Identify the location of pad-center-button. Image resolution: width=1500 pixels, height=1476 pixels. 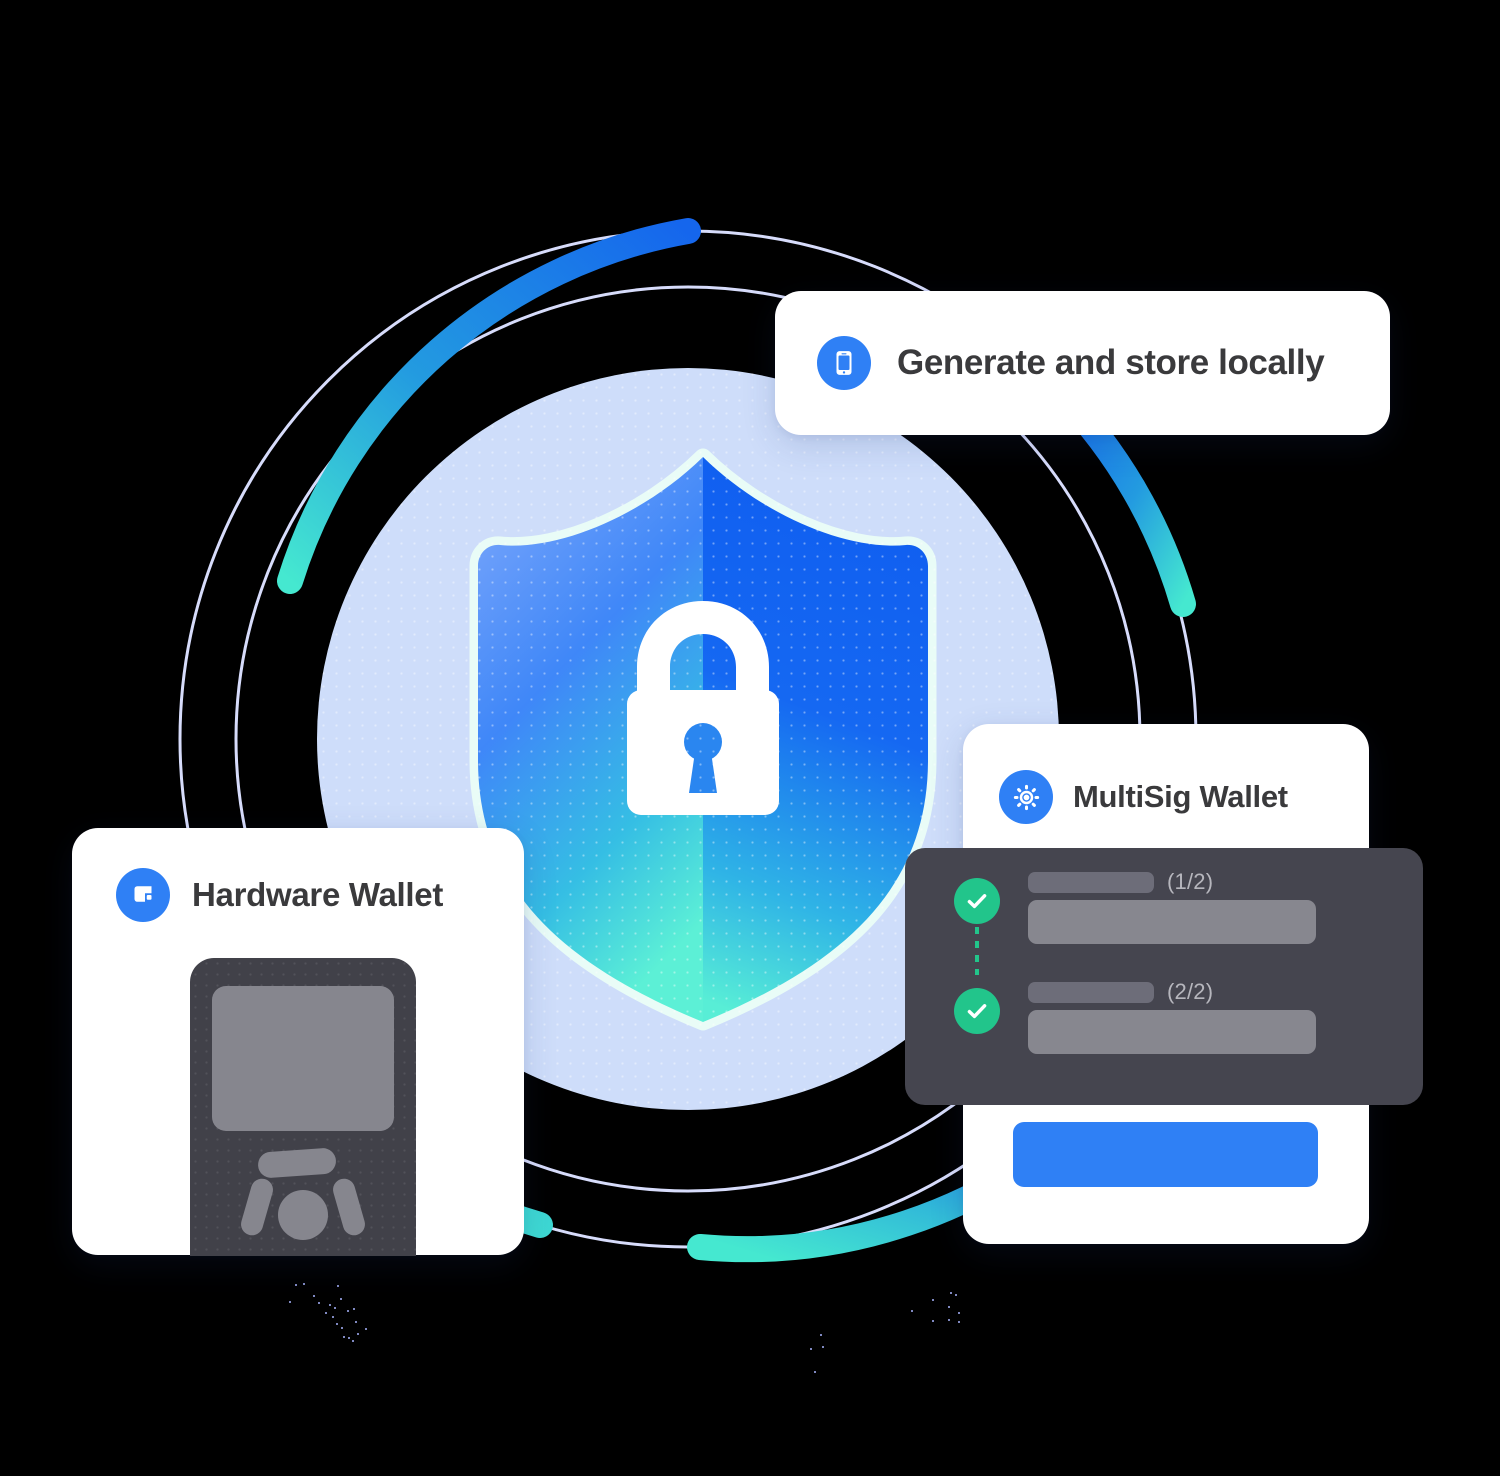
(303, 1215).